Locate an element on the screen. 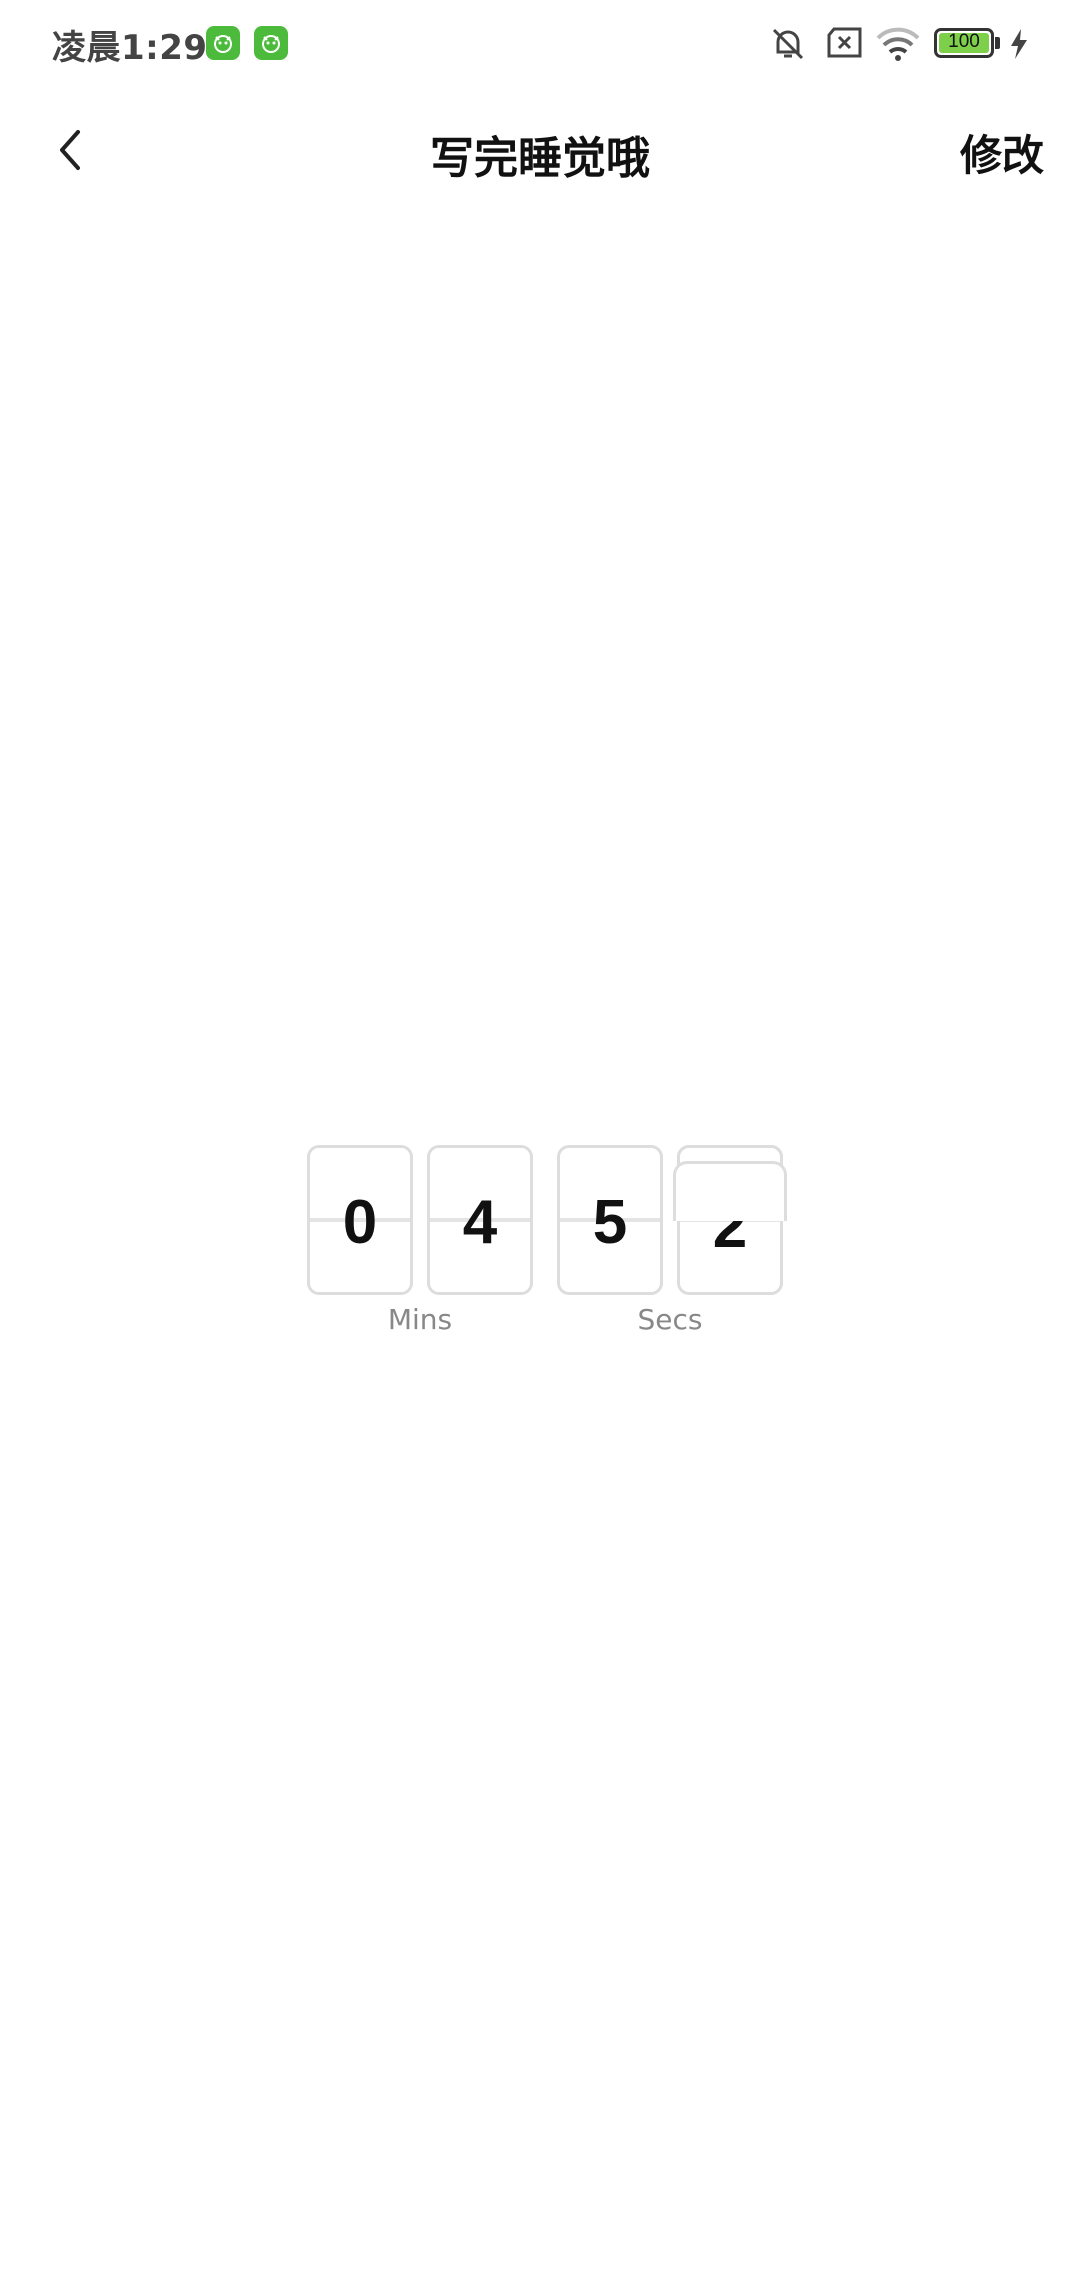 The image size is (1080, 2280). seconds-tens-card: 5 is located at coordinates (610, 1220).